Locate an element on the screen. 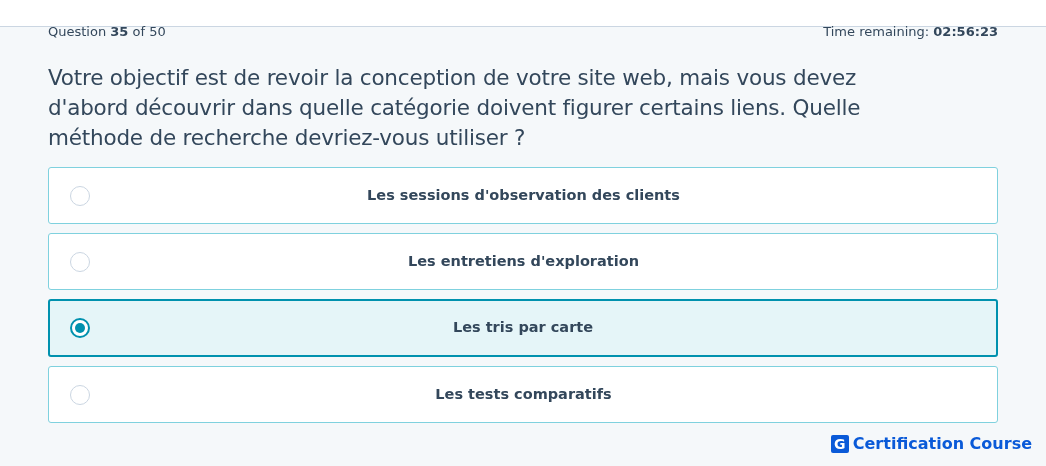 This screenshot has height=466, width=1046. radio-button is located at coordinates (80, 328).